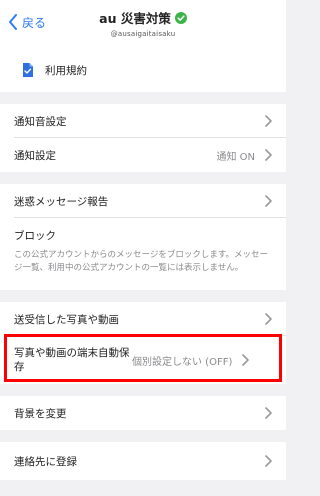 The width and height of the screenshot is (320, 496). What do you see at coordinates (45, 461) in the screenshot?
I see `add-to-contacts-label: 連絡先に登録` at bounding box center [45, 461].